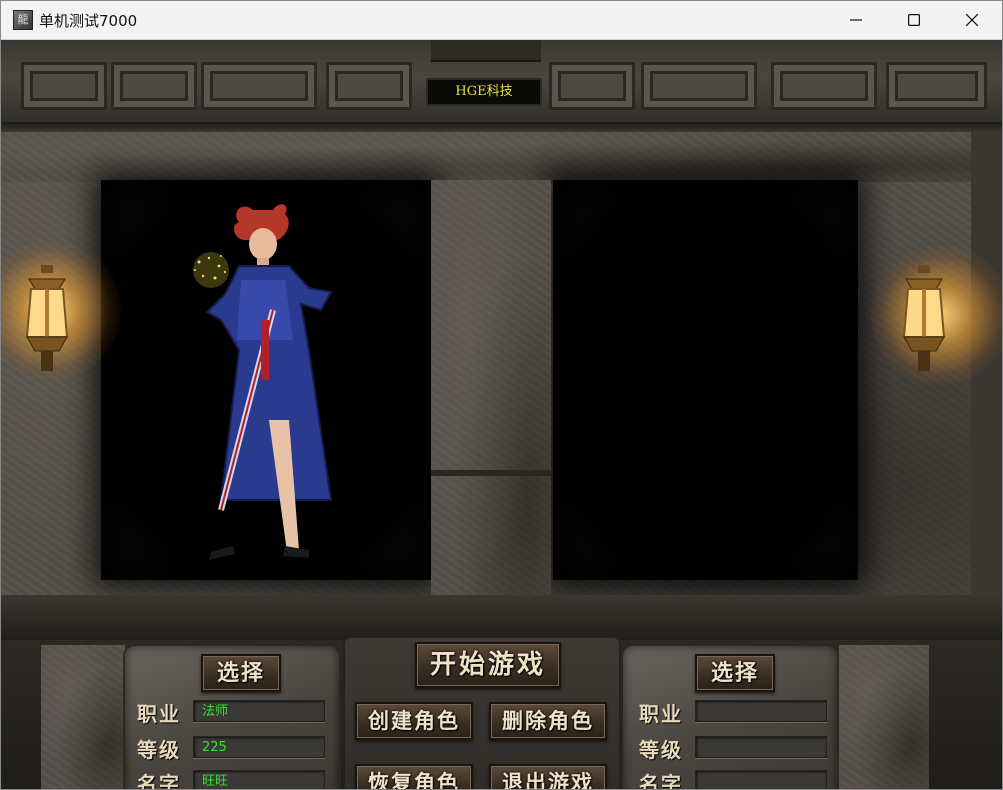 This screenshot has width=1003, height=790. Describe the element at coordinates (259, 779) in the screenshot. I see `left-name-field: 旺旺` at that location.